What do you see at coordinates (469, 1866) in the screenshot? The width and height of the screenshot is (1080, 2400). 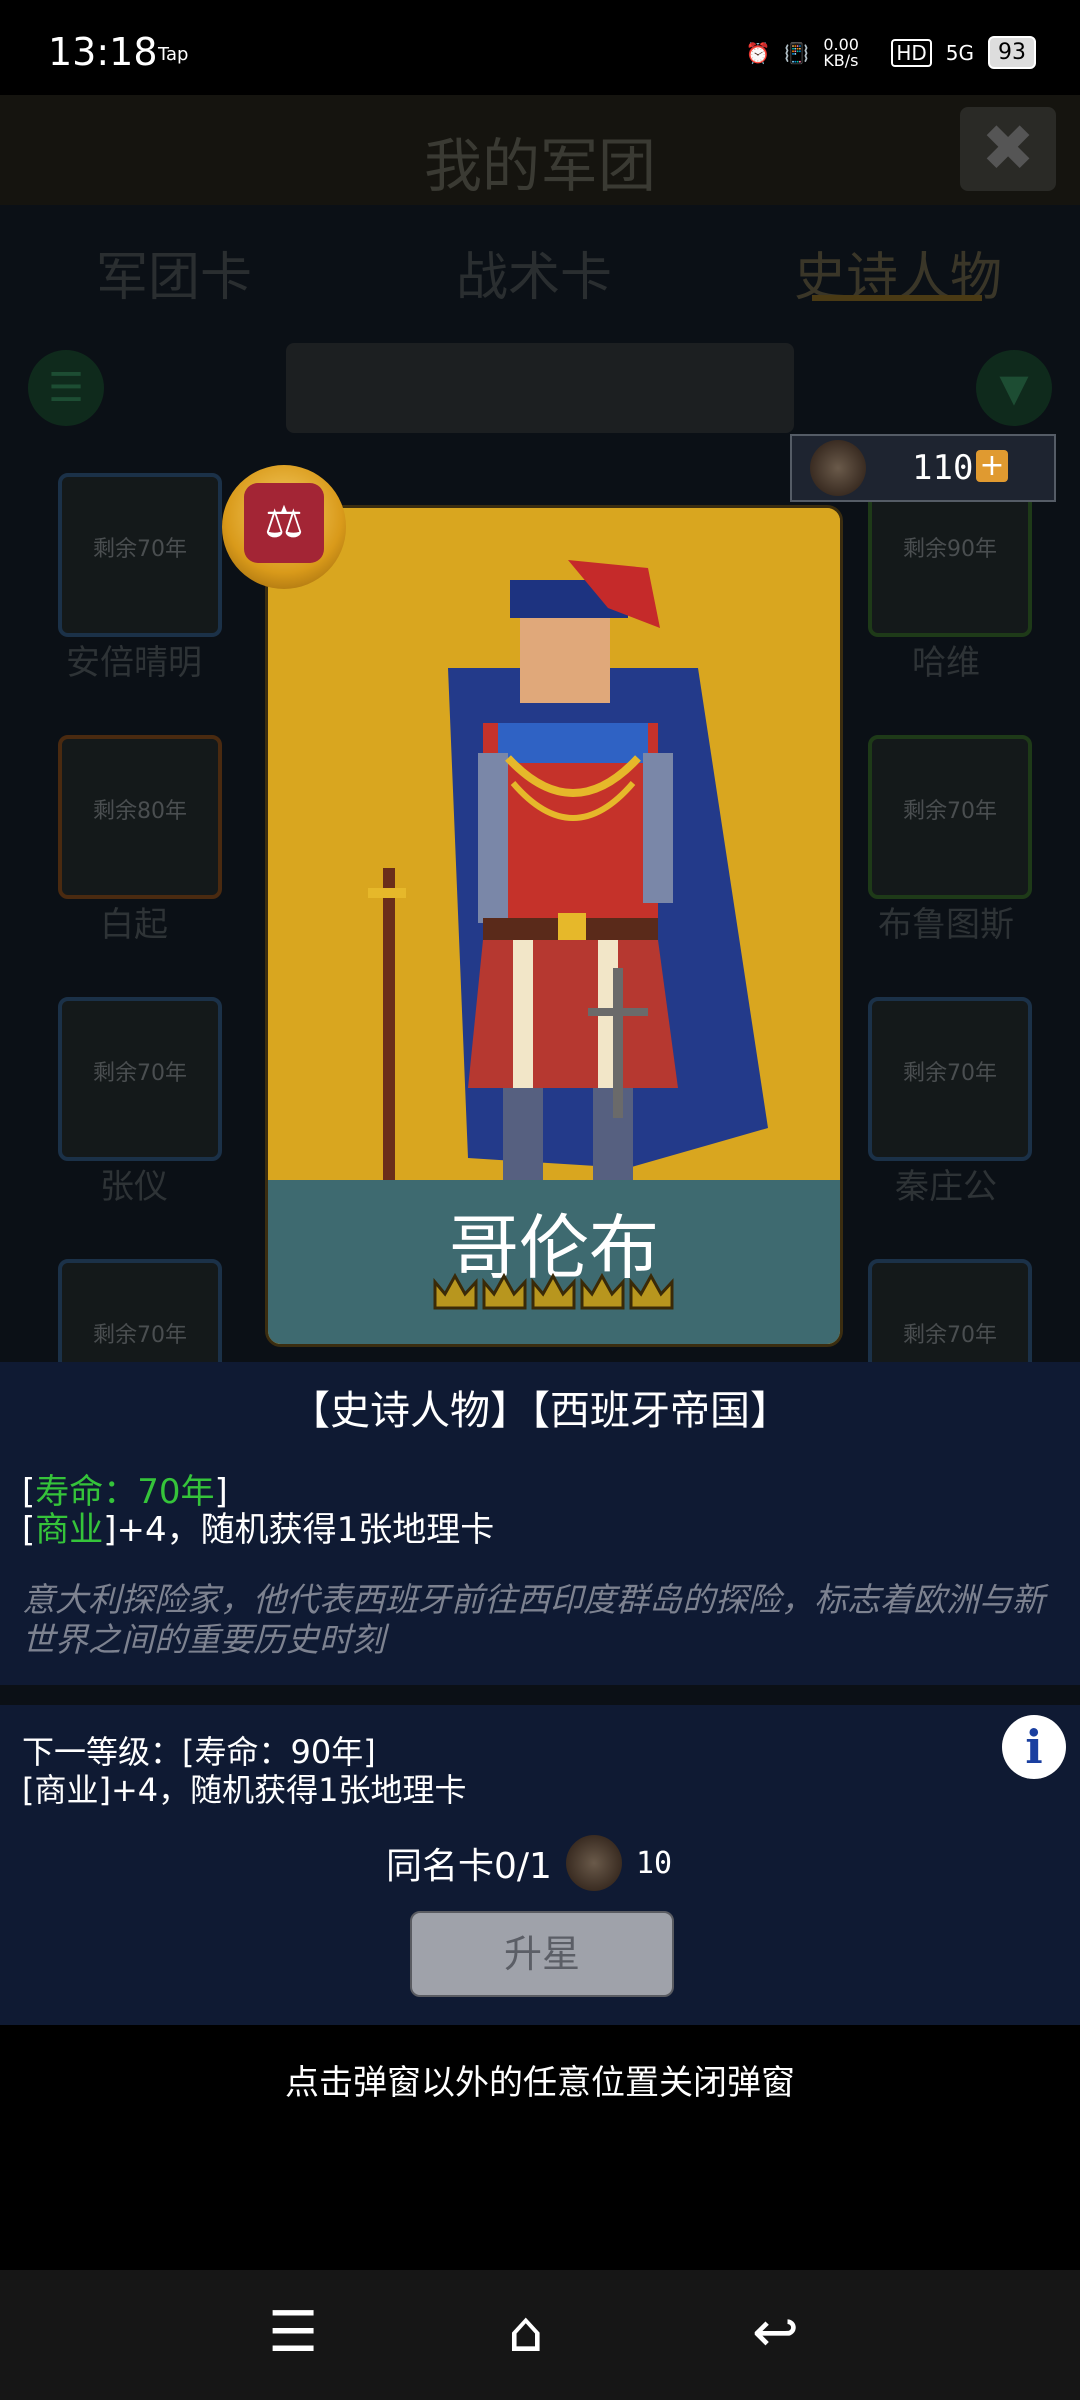 I see `same-card-count: 同名卡0/1` at bounding box center [469, 1866].